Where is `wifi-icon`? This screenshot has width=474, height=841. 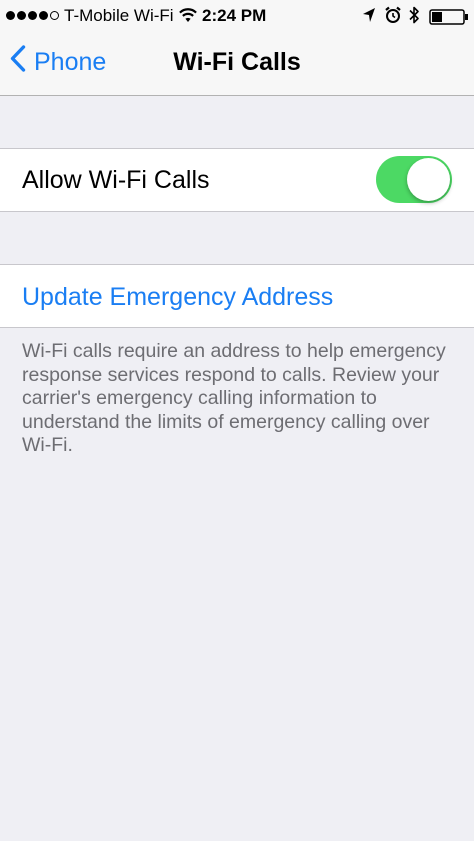 wifi-icon is located at coordinates (188, 17).